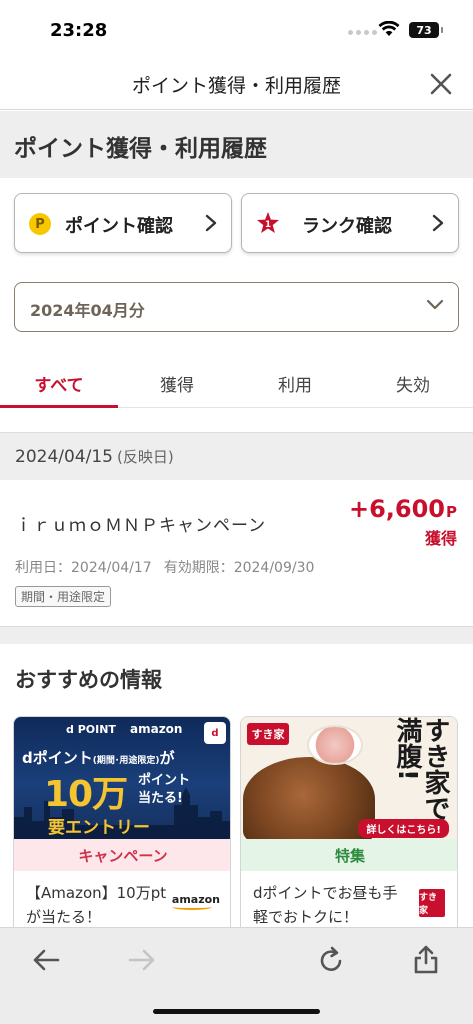  What do you see at coordinates (389, 28) in the screenshot?
I see `wifi-icon` at bounding box center [389, 28].